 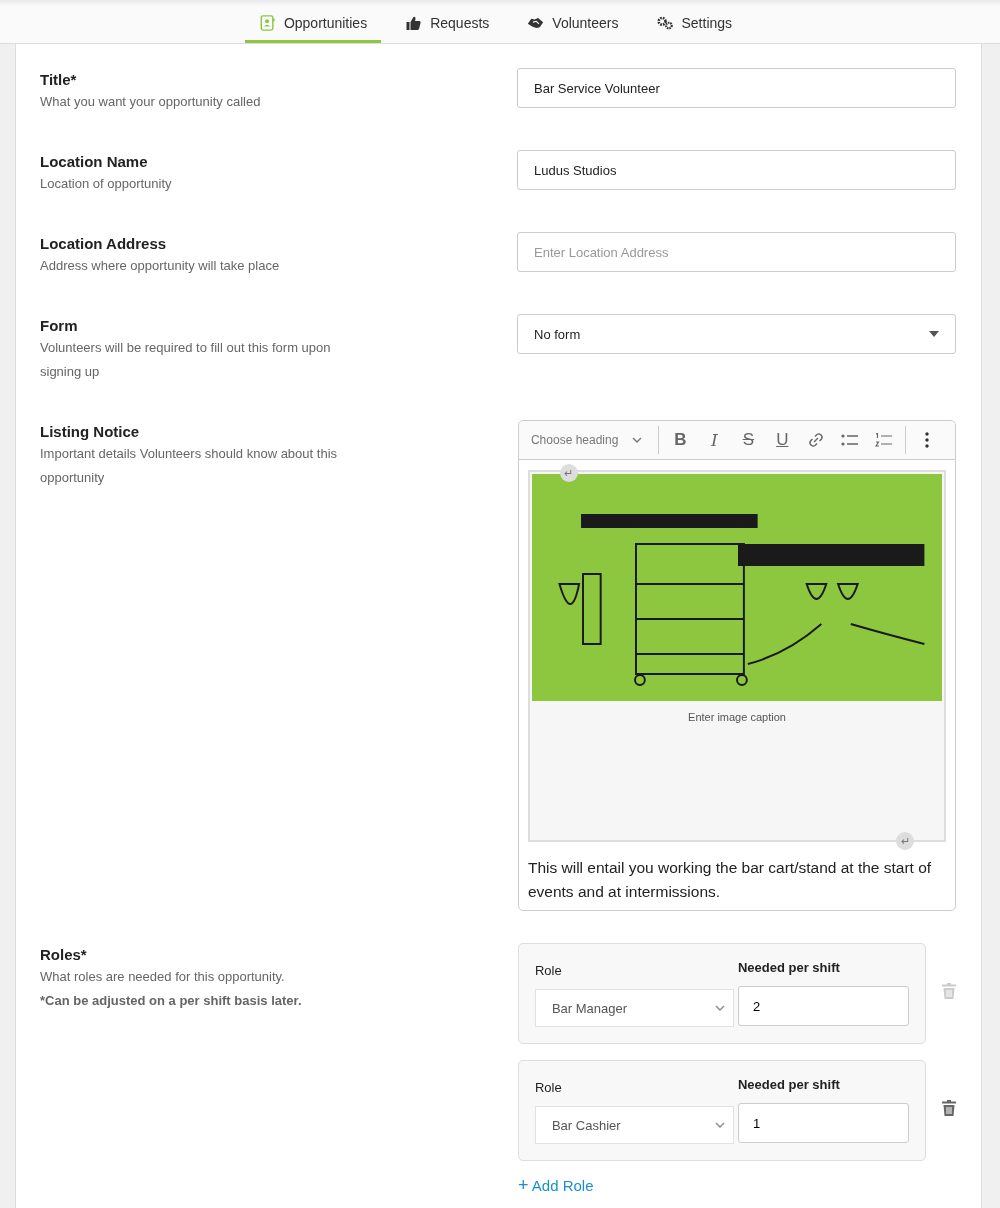 I want to click on form-dropdown: No form, so click(x=736, y=334).